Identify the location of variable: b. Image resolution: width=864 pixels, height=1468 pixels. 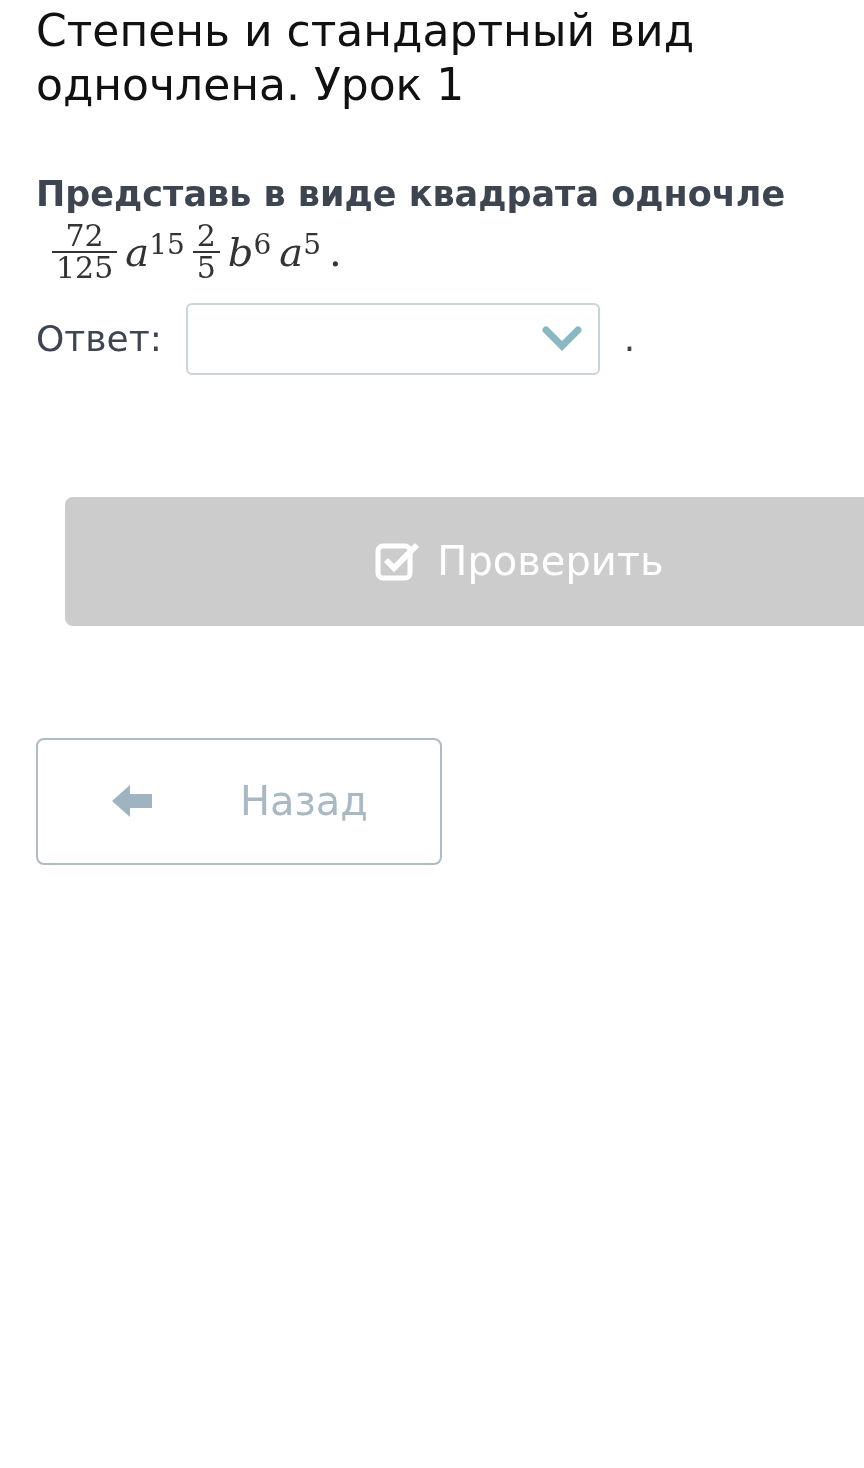
(240, 251).